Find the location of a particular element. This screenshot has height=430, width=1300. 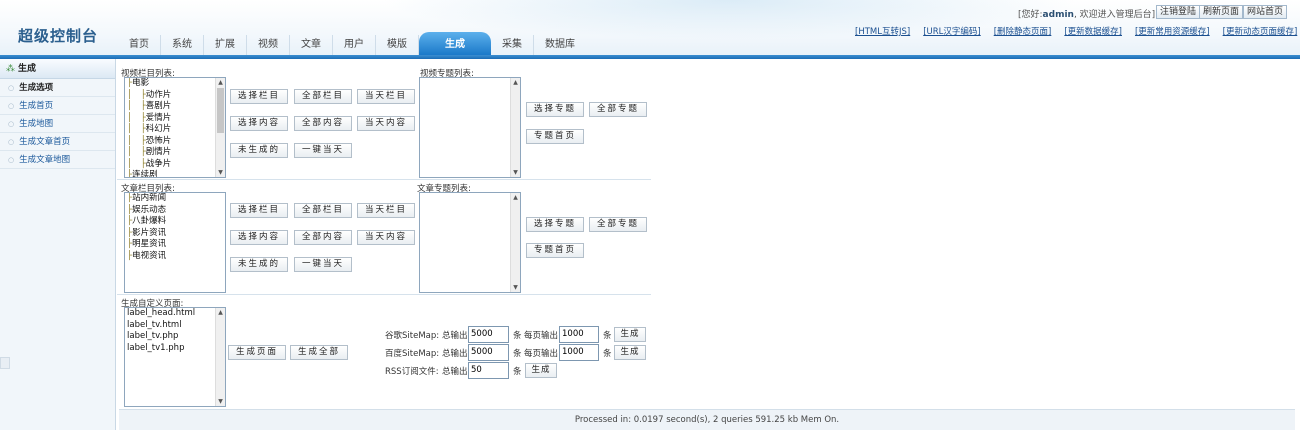

refresh-button: 刷新页面 is located at coordinates (1221, 12).